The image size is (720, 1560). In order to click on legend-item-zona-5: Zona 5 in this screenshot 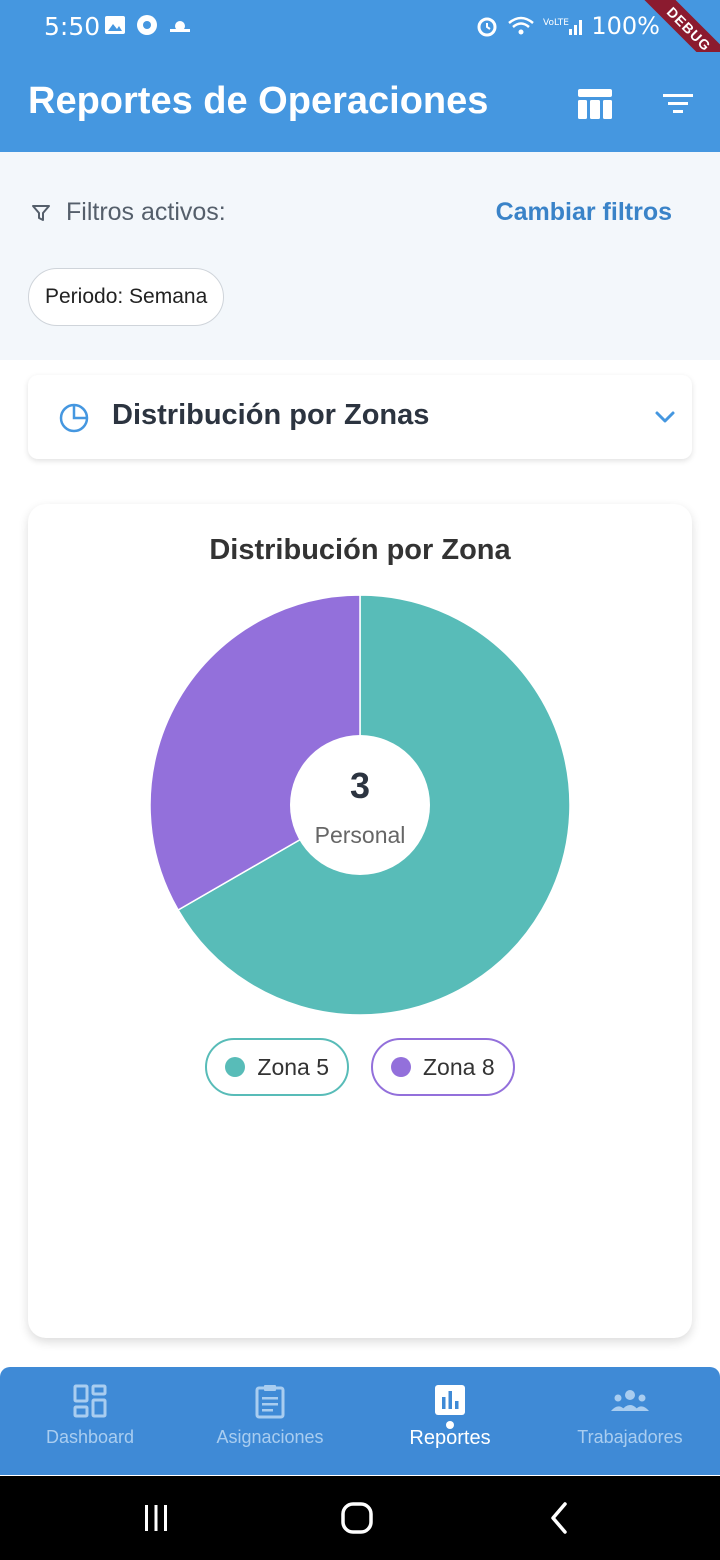, I will do `click(277, 1067)`.